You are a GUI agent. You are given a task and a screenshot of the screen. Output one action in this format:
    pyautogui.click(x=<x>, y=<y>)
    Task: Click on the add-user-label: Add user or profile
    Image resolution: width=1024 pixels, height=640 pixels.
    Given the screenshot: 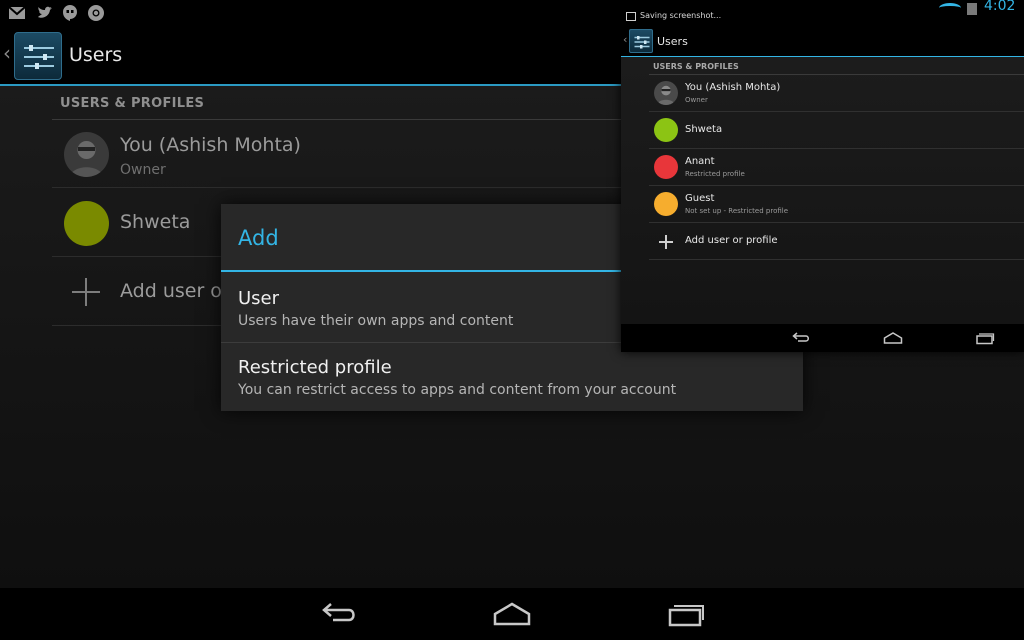 What is the action you would take?
    pyautogui.click(x=731, y=240)
    